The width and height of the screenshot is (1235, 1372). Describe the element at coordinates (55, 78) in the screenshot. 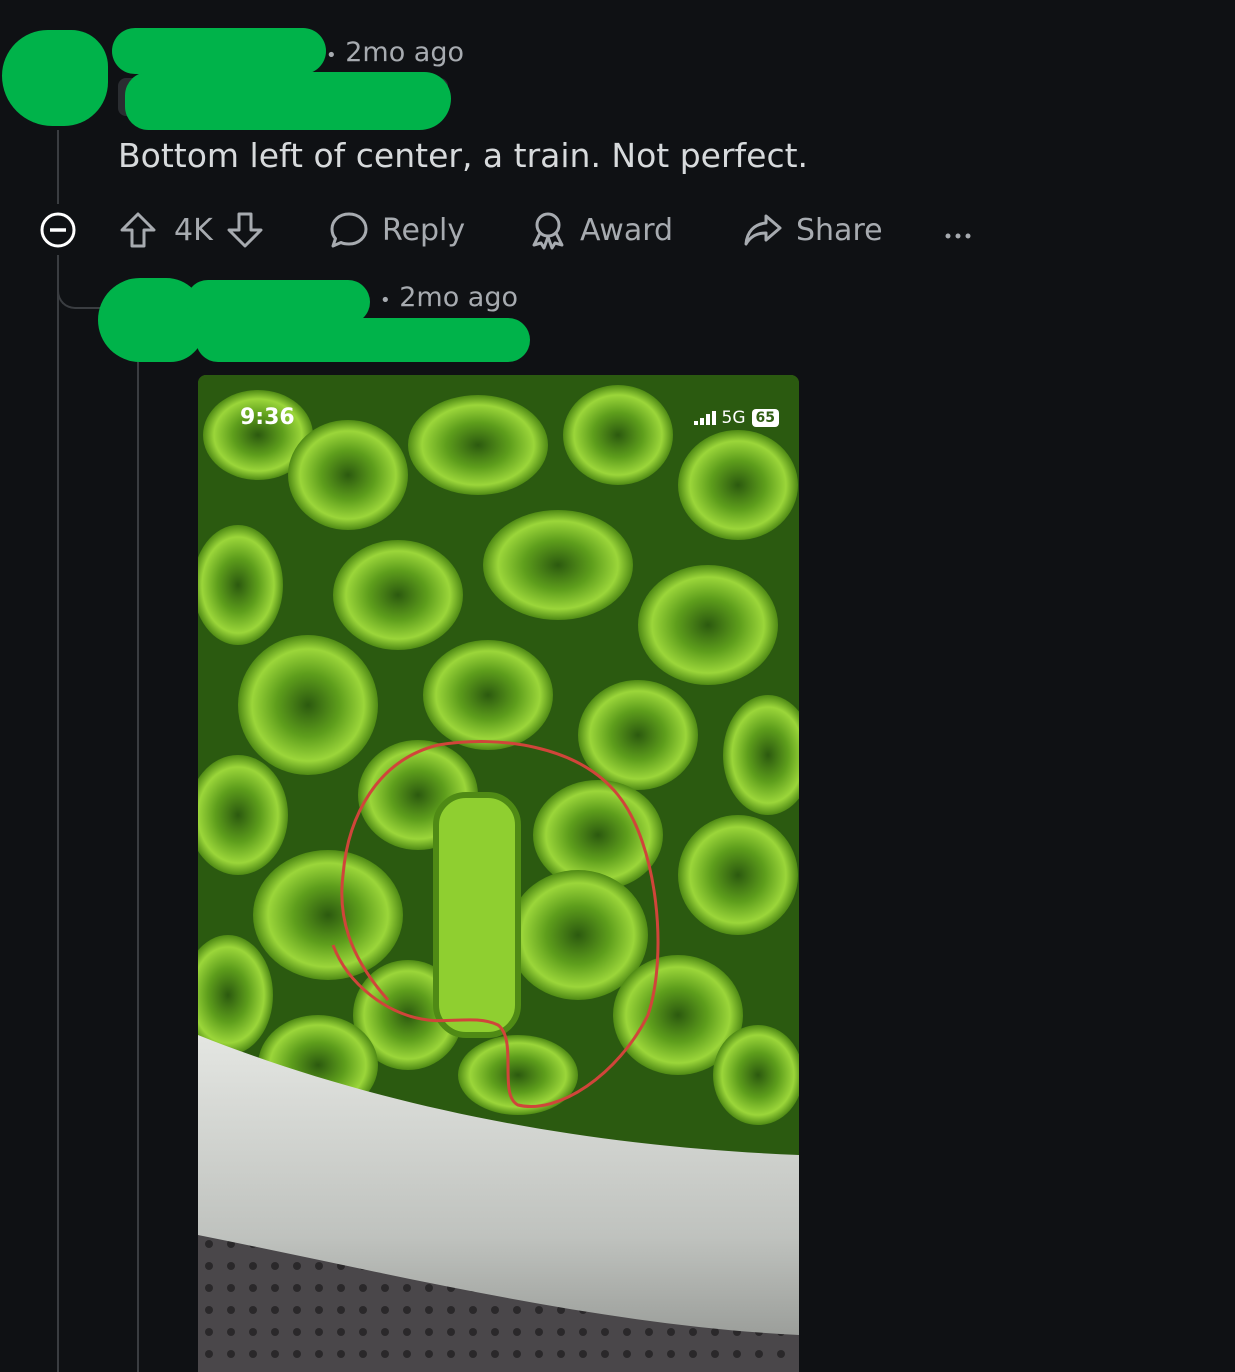

I see `avatar-redacted` at that location.